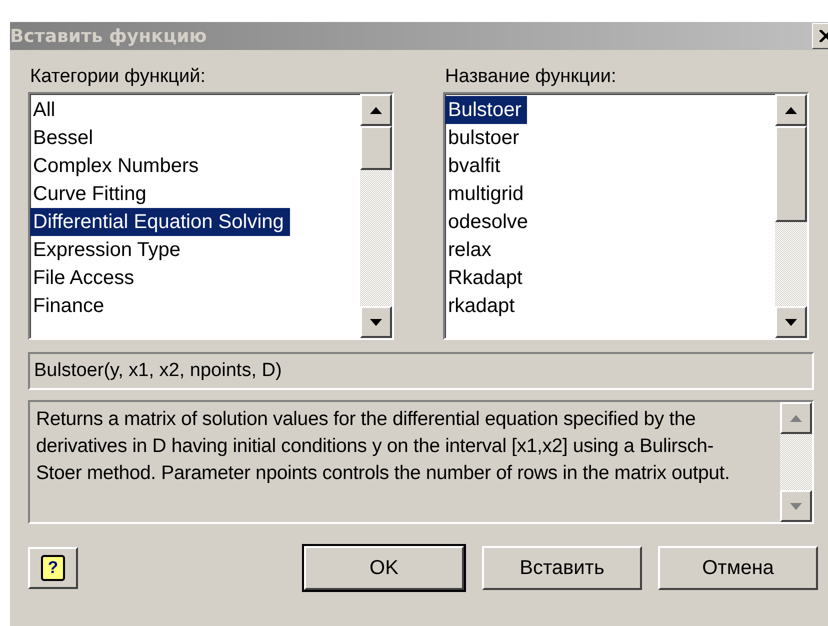 Image resolution: width=828 pixels, height=626 pixels. What do you see at coordinates (195, 166) in the screenshot?
I see `category-item: Complex Numbers` at bounding box center [195, 166].